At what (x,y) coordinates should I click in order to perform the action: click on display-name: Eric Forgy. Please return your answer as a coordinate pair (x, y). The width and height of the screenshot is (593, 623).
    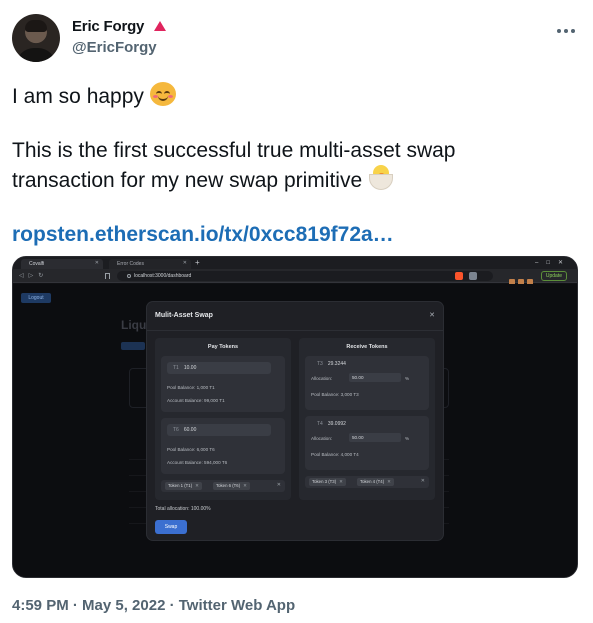
    Looking at the image, I should click on (108, 26).